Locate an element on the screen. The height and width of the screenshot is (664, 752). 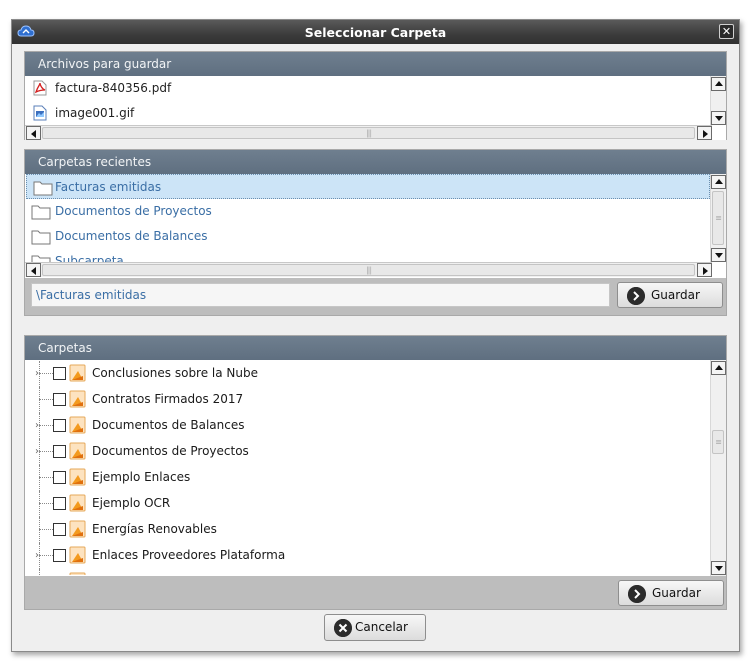
tree-item-label: Conclusiones sobre la Nube is located at coordinates (175, 373).